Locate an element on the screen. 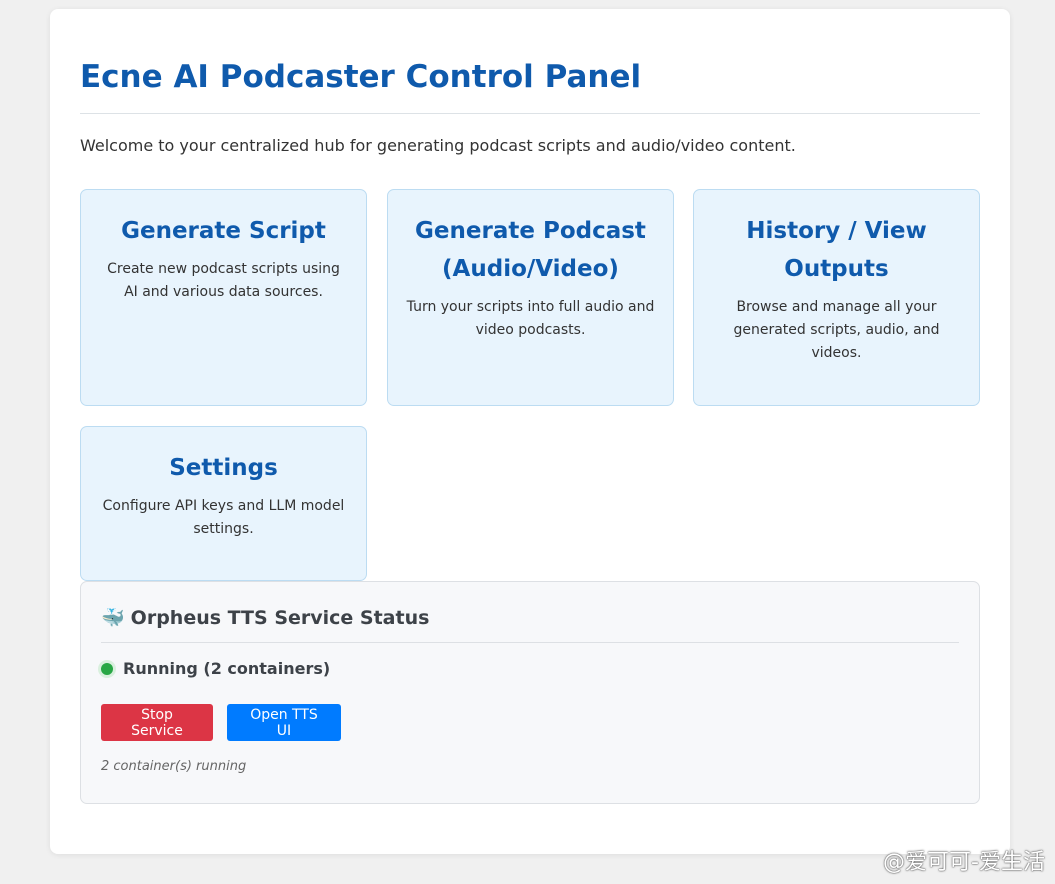 Image resolution: width=1055 pixels, height=884 pixels. card-title: History / View Outputs is located at coordinates (836, 250).